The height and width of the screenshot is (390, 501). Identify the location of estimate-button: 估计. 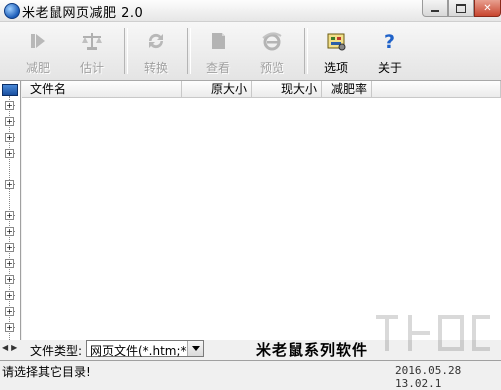
(92, 51).